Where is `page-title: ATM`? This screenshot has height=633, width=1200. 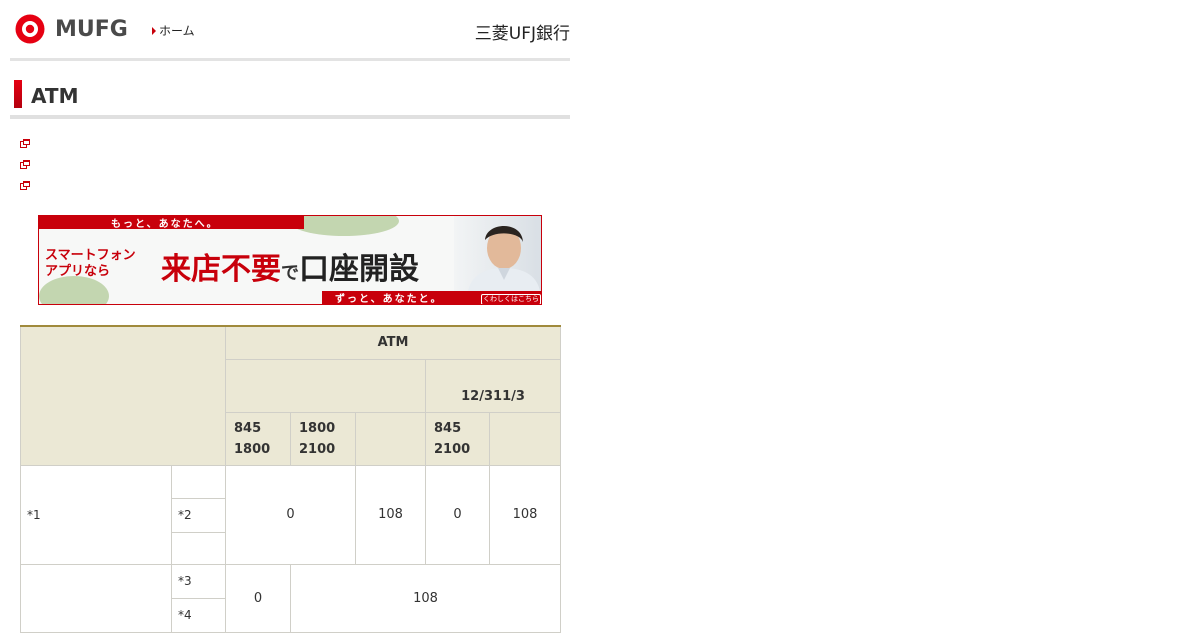 page-title: ATM is located at coordinates (55, 96).